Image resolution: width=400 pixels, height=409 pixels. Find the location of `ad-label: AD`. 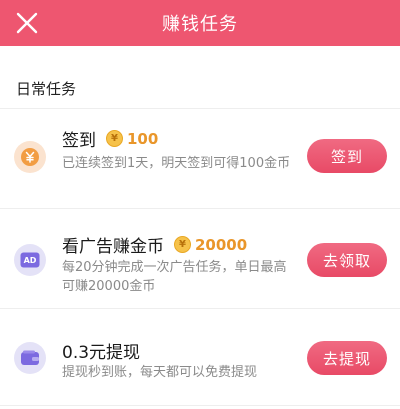

ad-label: AD is located at coordinates (30, 260).